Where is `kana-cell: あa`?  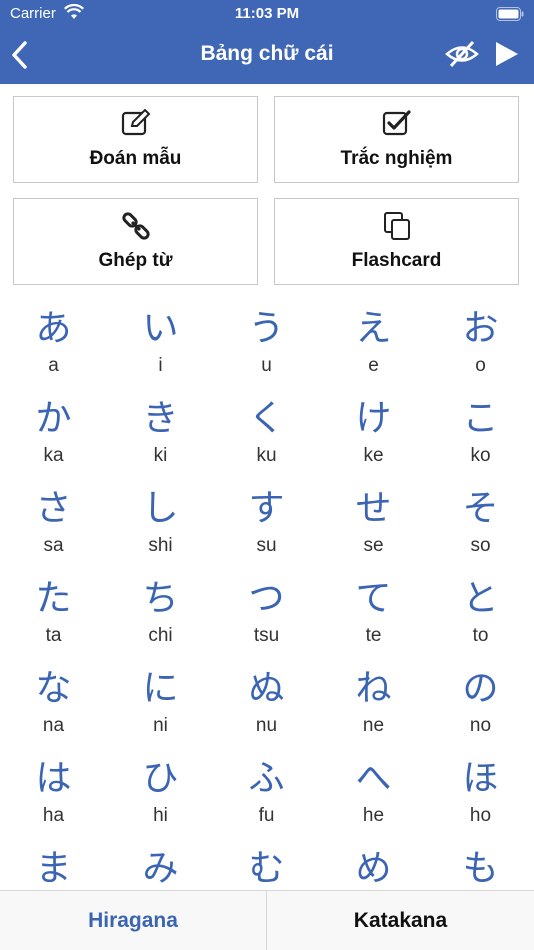 kana-cell: あa is located at coordinates (53, 343).